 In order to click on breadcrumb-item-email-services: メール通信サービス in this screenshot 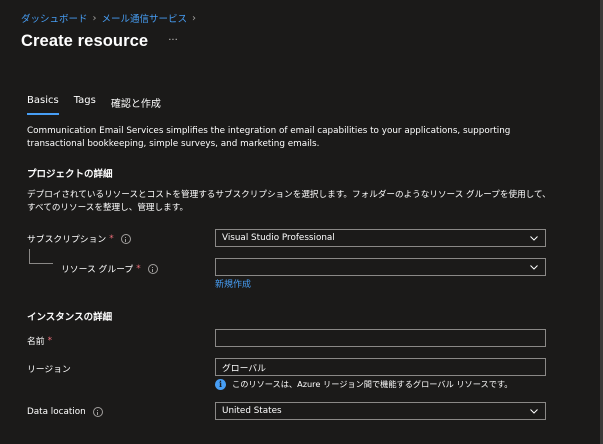, I will do `click(145, 18)`.